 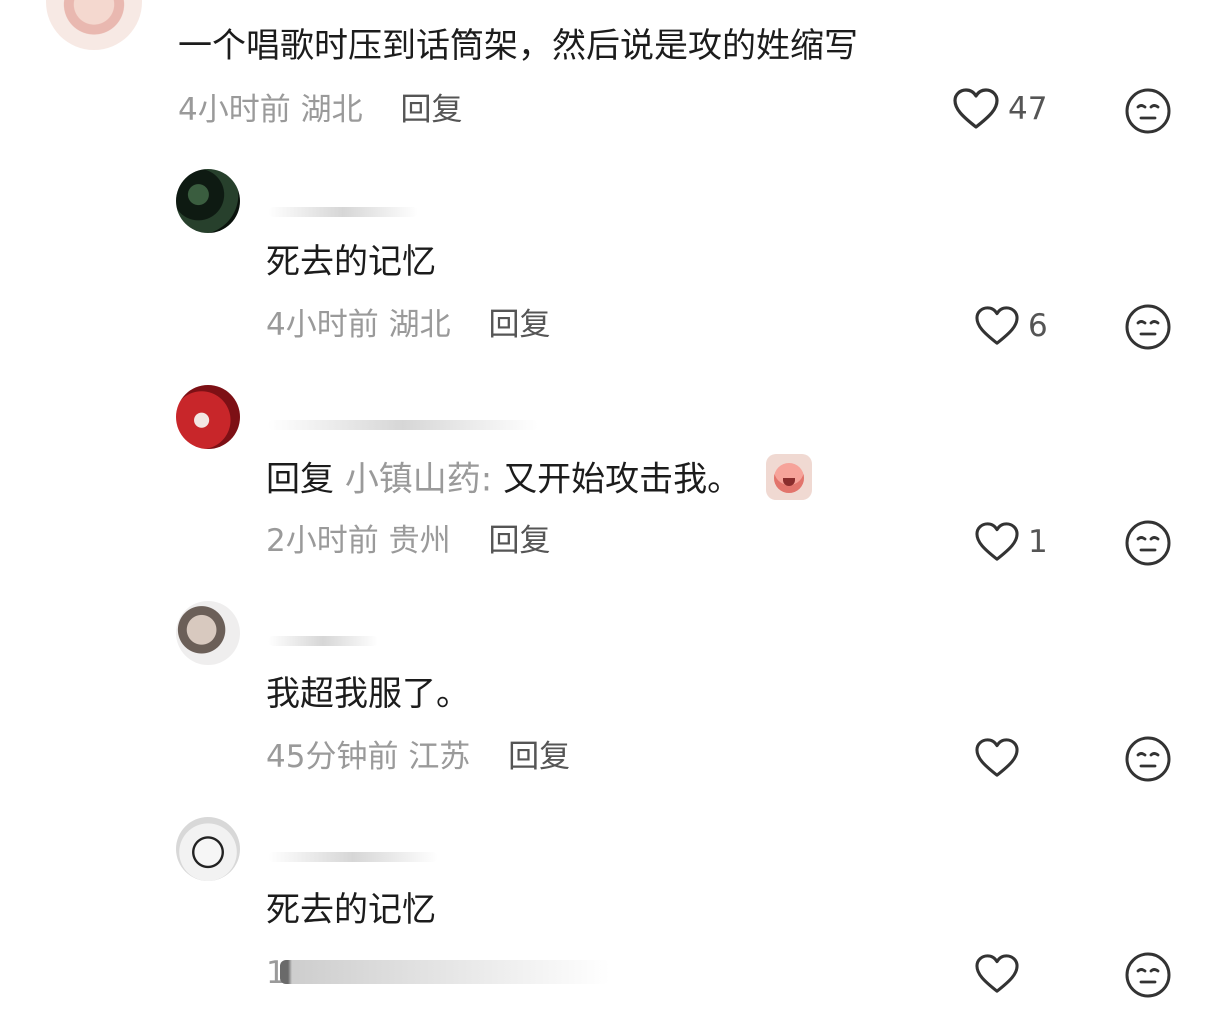 I want to click on comment-text: 一个唱歌时压到话筒架，然后说是攻的姓缩写, so click(x=518, y=46).